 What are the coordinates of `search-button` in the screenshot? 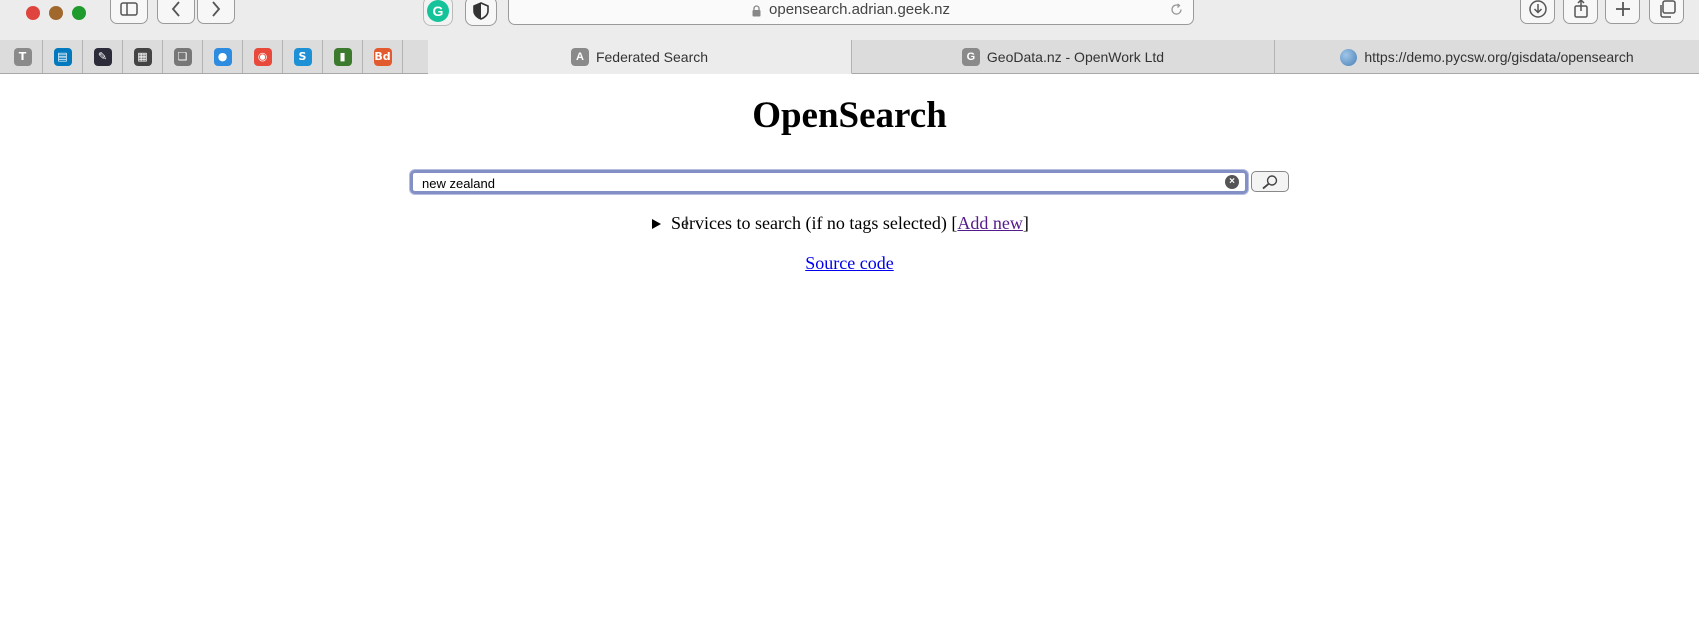 It's located at (1270, 181).